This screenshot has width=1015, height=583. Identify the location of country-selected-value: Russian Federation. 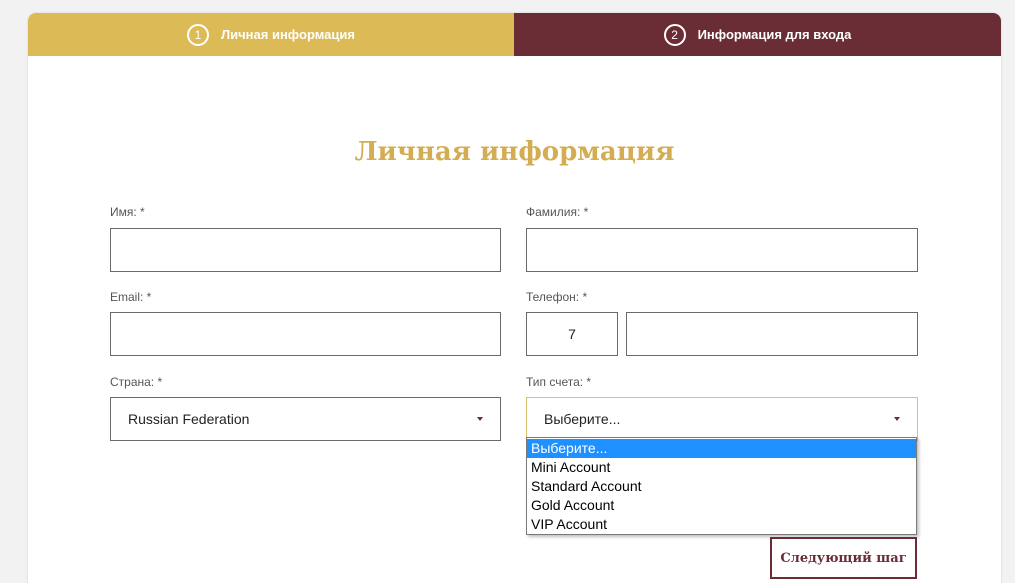
(189, 419).